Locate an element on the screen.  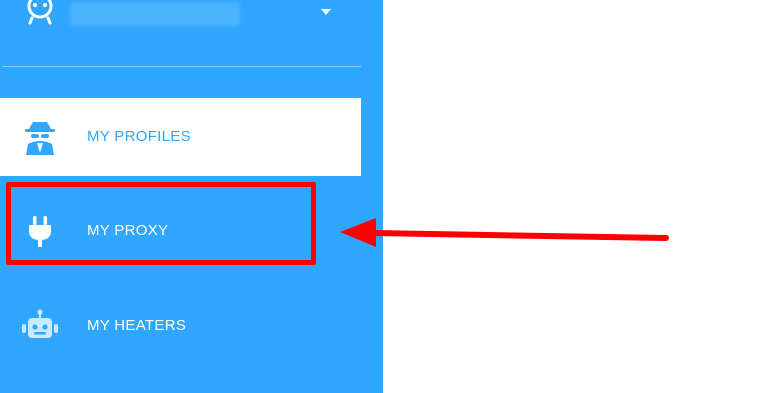
user-menu is located at coordinates (191, 20).